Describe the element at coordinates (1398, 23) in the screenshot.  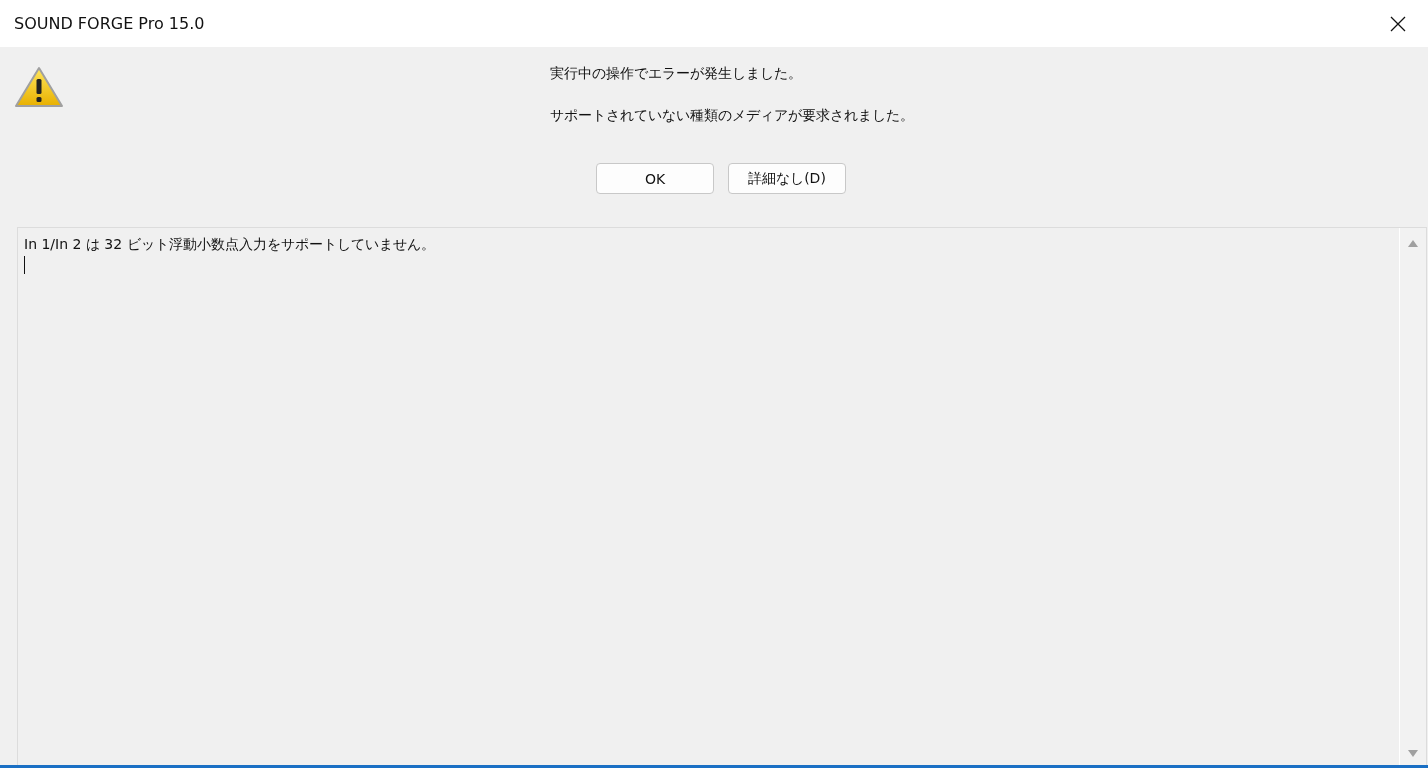
I see `close-icon` at that location.